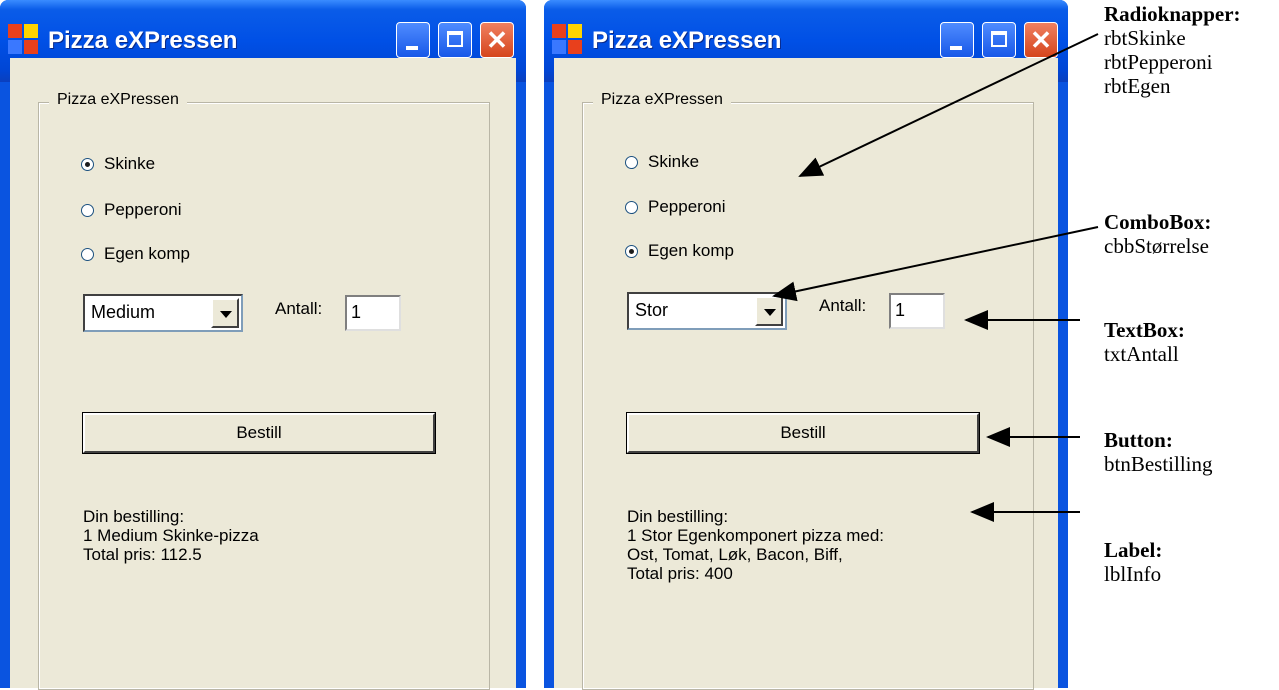 This screenshot has height=690, width=1279. I want to click on arrow-combobox, so click(935, 264).